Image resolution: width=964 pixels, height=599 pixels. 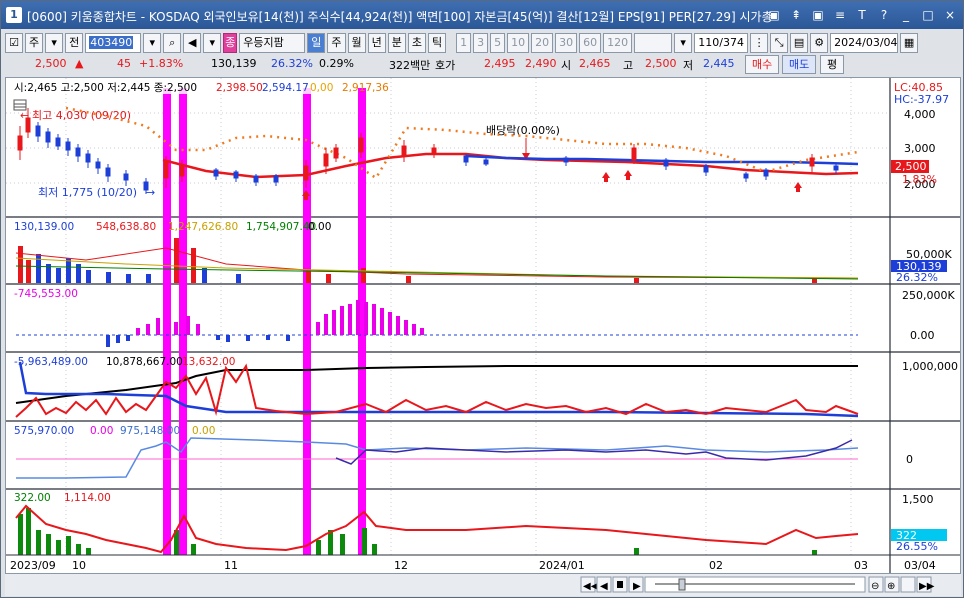 What do you see at coordinates (688, 65) in the screenshot?
I see `low-label: 저` at bounding box center [688, 65].